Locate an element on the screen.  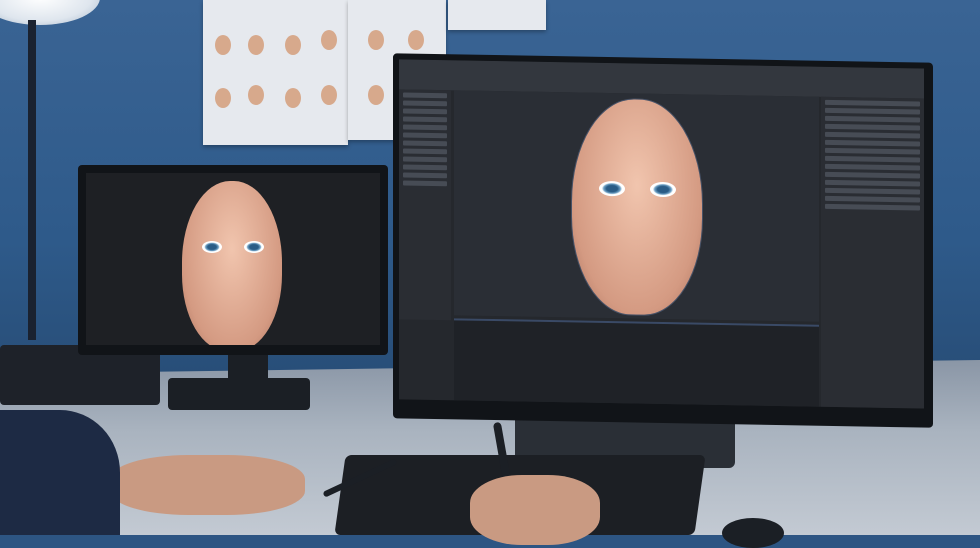
model-left-eye is located at coordinates (612, 188).